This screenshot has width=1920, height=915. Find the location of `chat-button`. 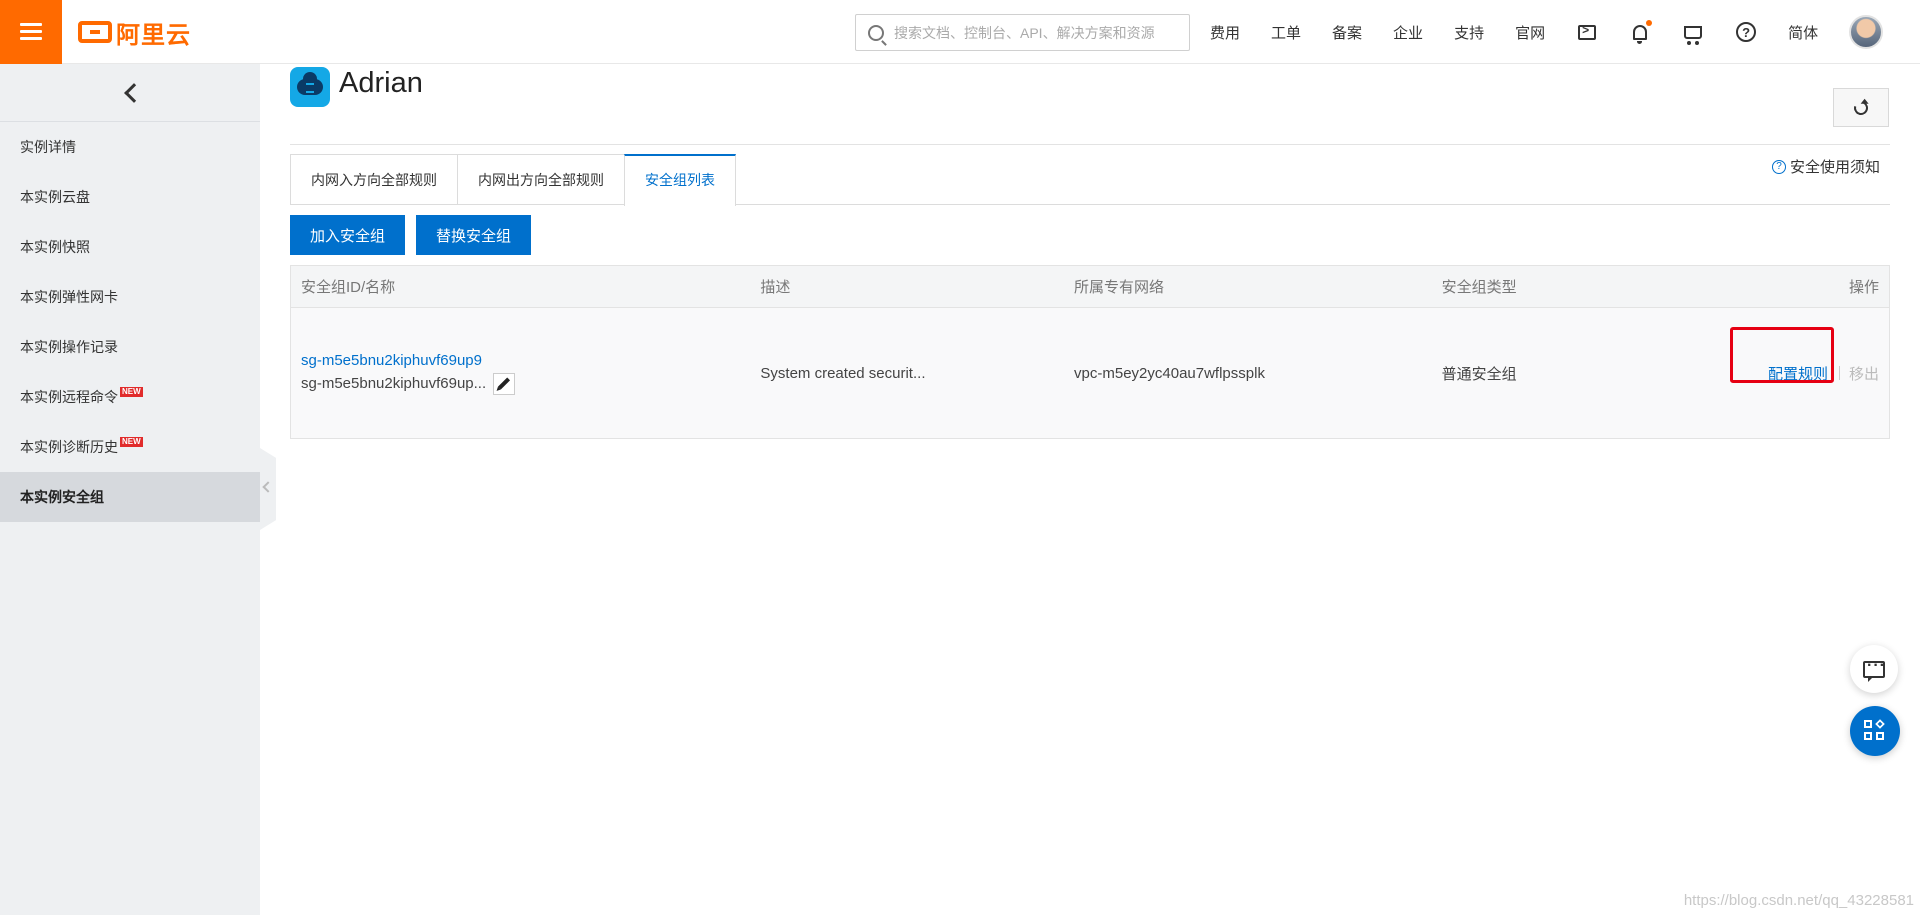

chat-button is located at coordinates (1874, 669).